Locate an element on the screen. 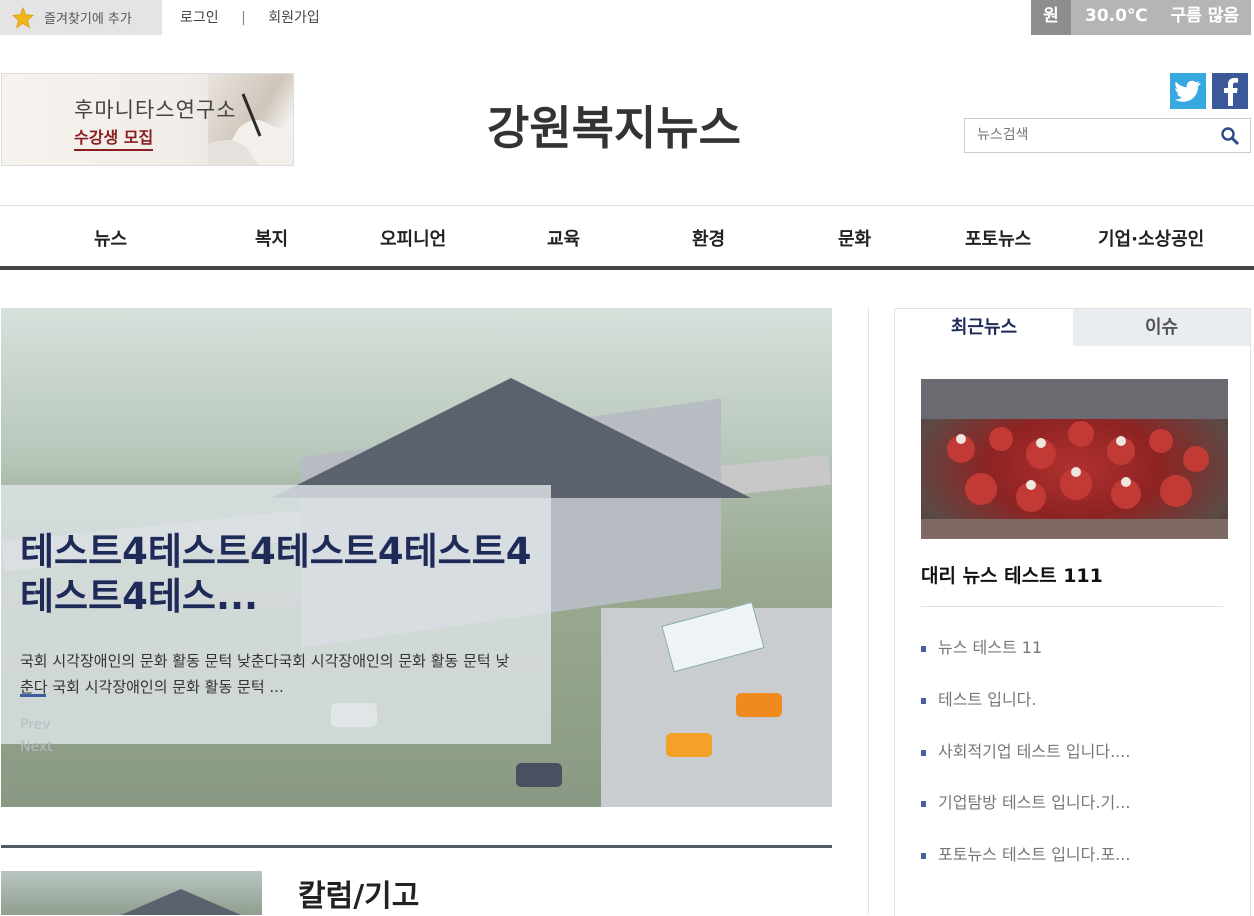  signup-link: 회원가입 is located at coordinates (294, 17).